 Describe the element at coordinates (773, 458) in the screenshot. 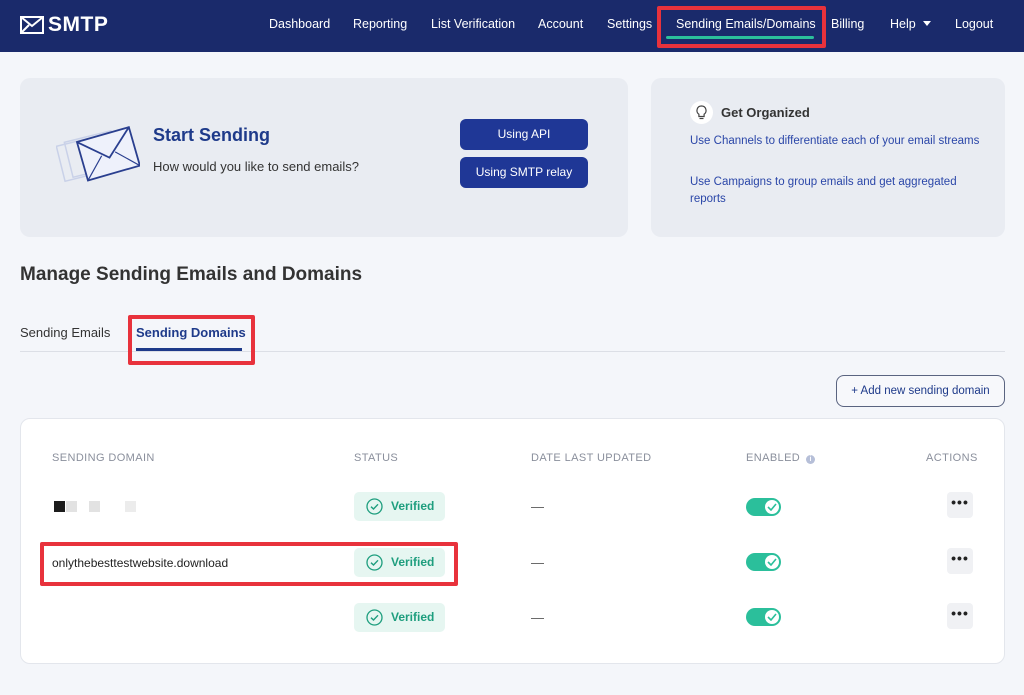

I see `header-enabled-label: ENABLED` at that location.